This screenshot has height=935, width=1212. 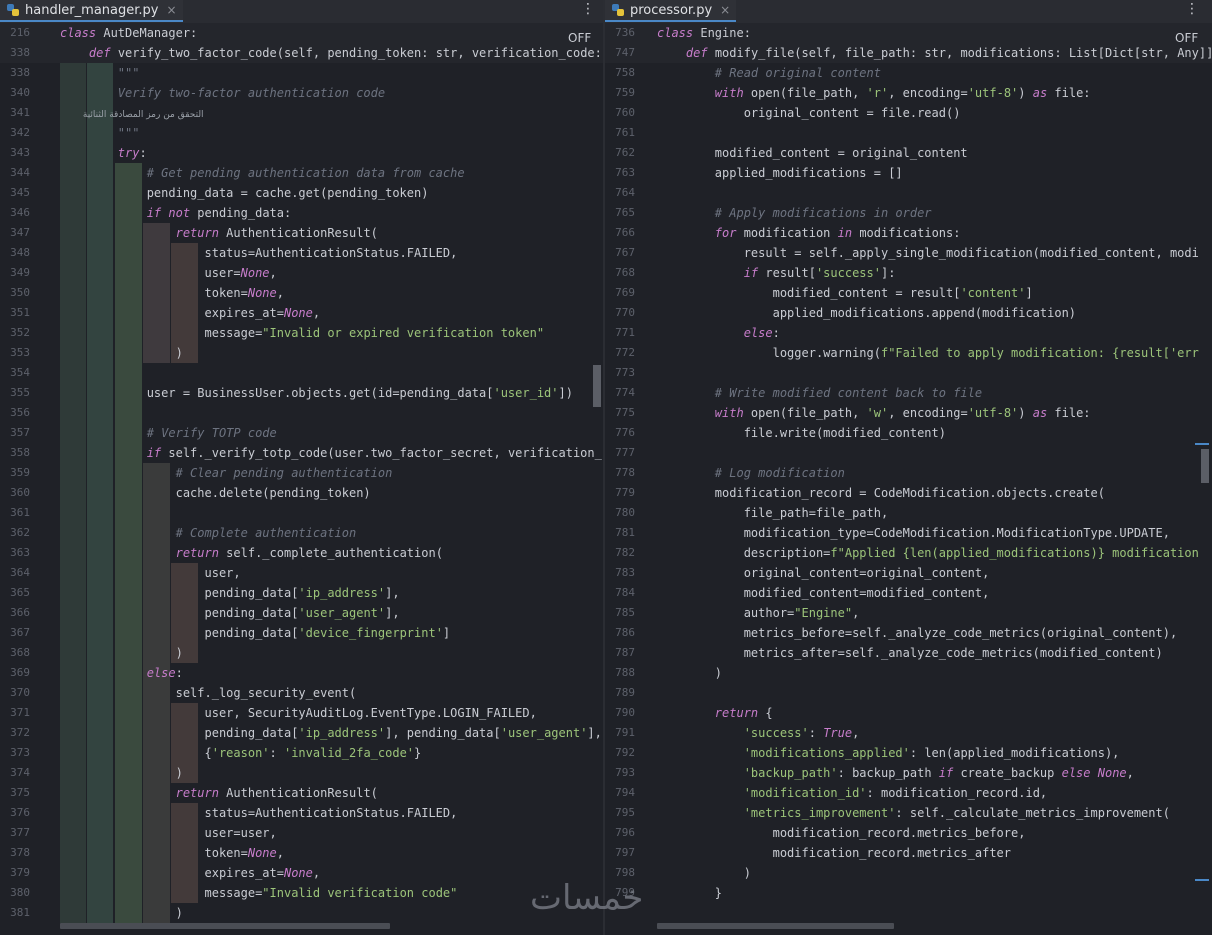 What do you see at coordinates (620, 833) in the screenshot?
I see `line-number: 796` at bounding box center [620, 833].